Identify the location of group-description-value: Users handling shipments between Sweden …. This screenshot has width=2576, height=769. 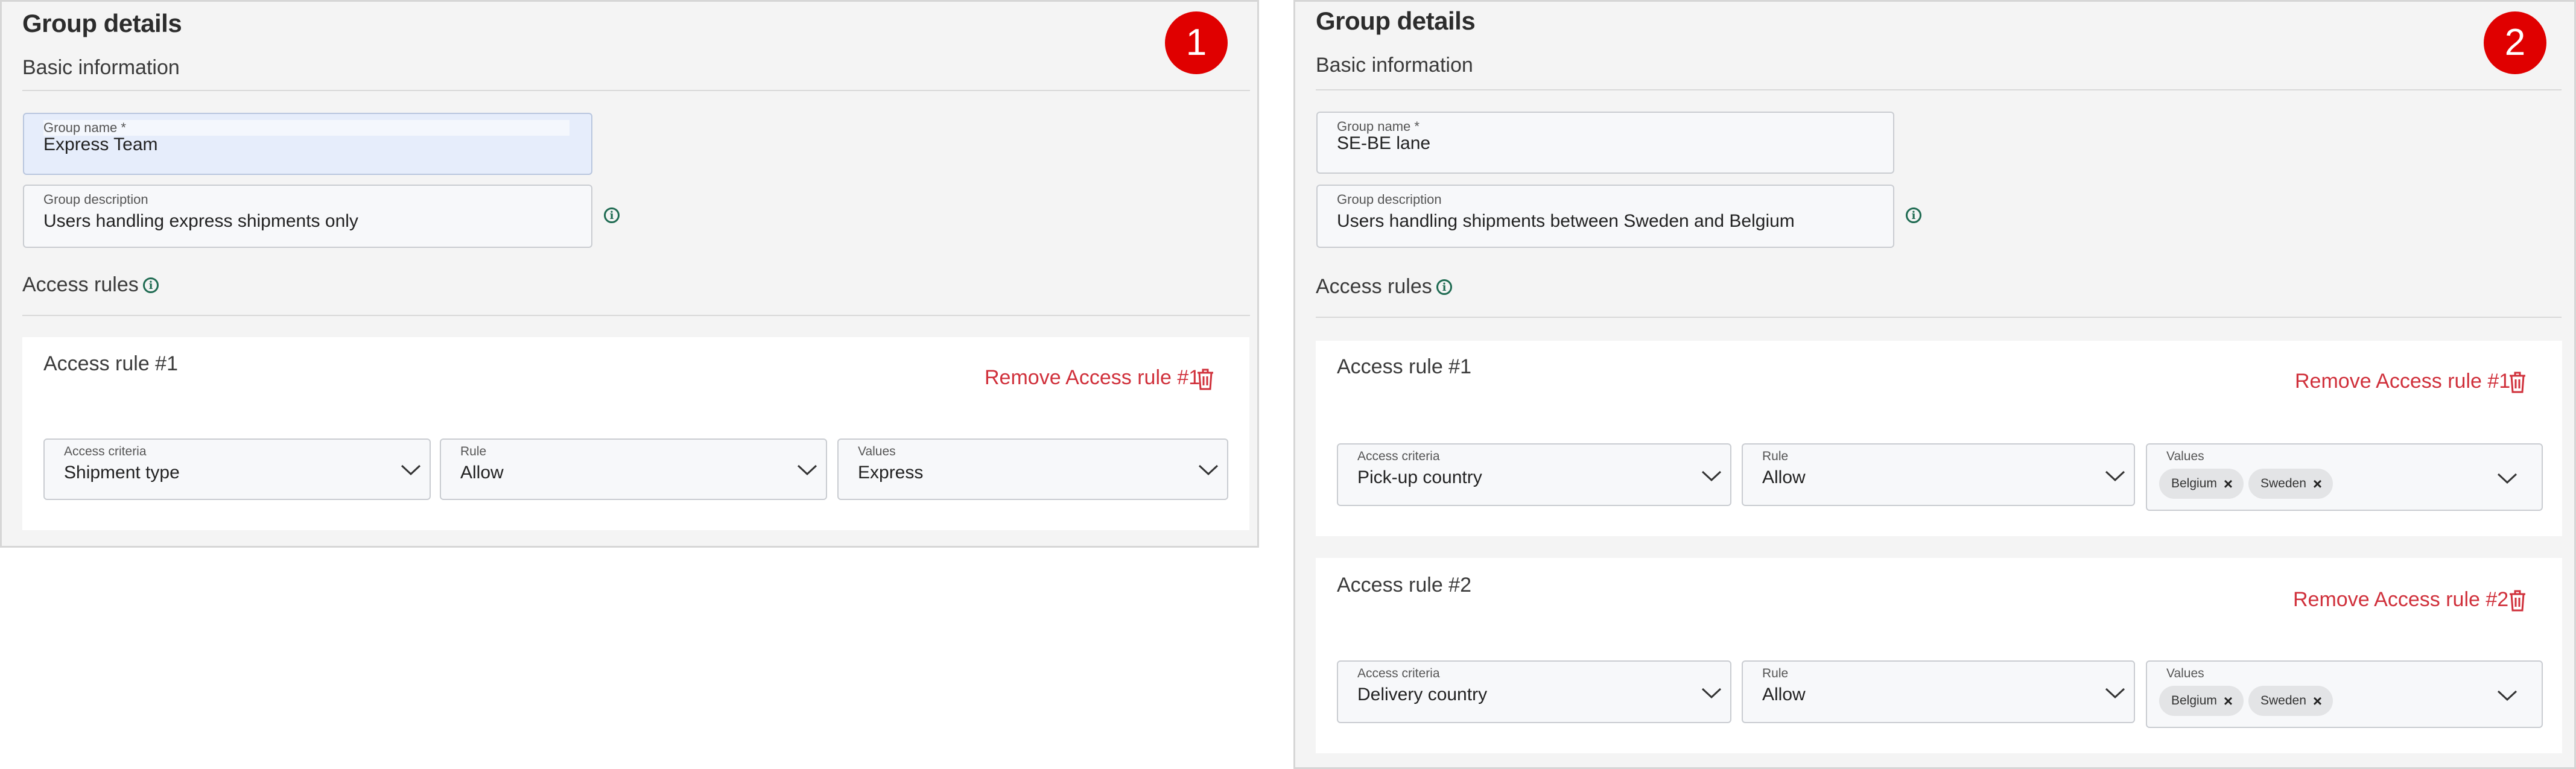
(1566, 221).